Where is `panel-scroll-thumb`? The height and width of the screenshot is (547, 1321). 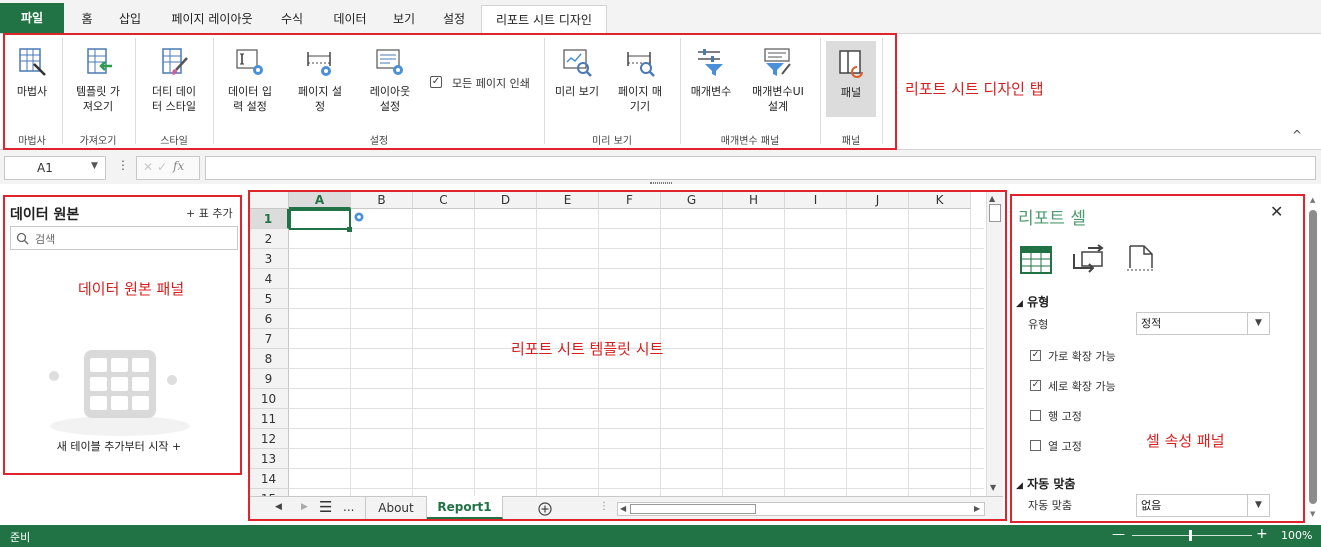
panel-scroll-thumb is located at coordinates (1313, 357).